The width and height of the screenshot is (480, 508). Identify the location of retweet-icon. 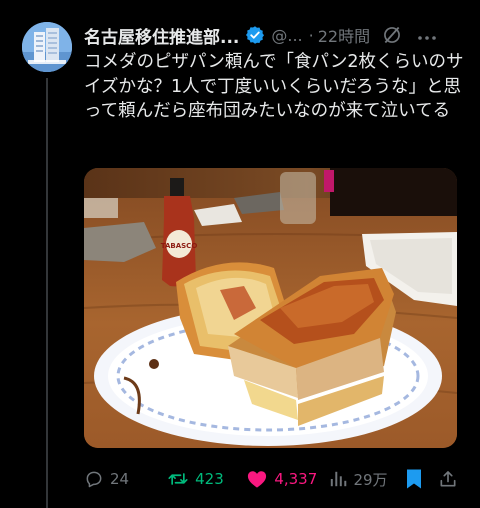
(178, 479).